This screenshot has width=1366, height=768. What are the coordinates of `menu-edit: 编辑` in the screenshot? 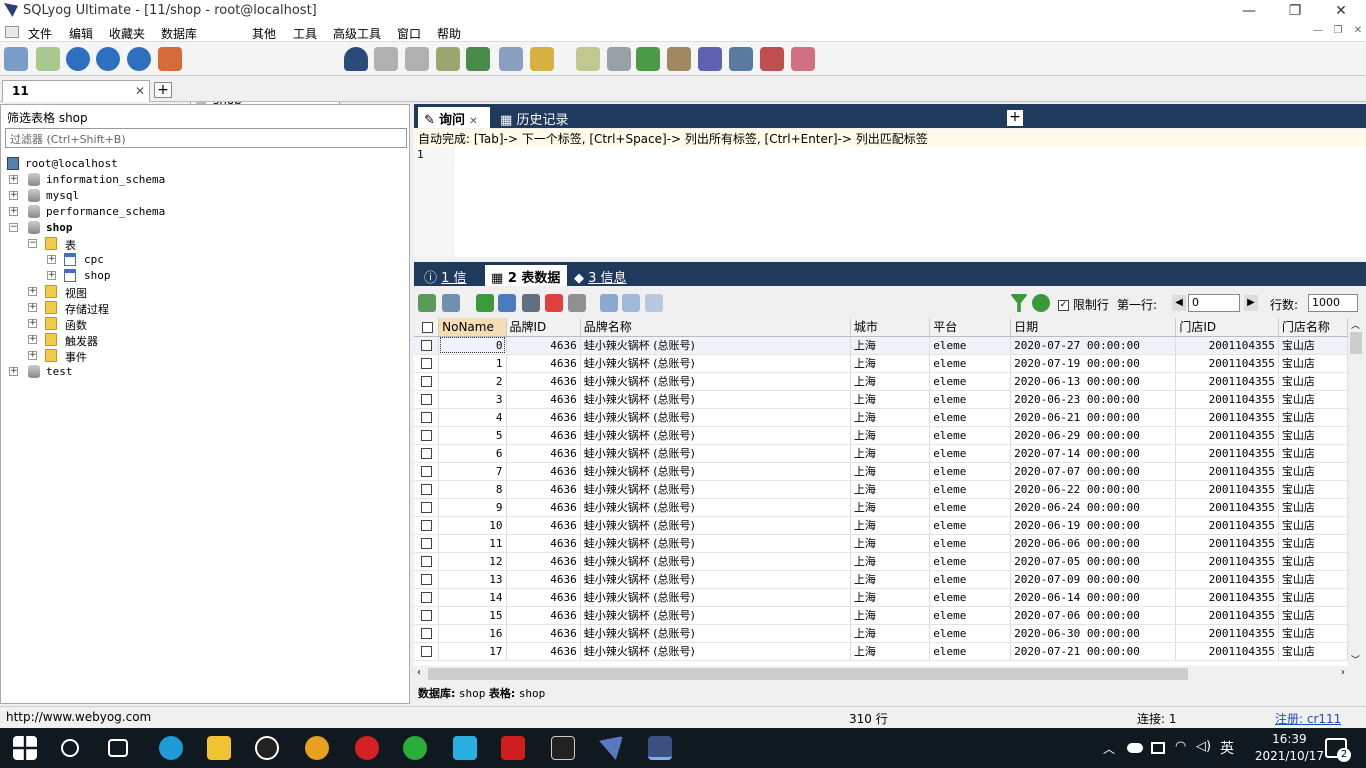 It's located at (81, 33).